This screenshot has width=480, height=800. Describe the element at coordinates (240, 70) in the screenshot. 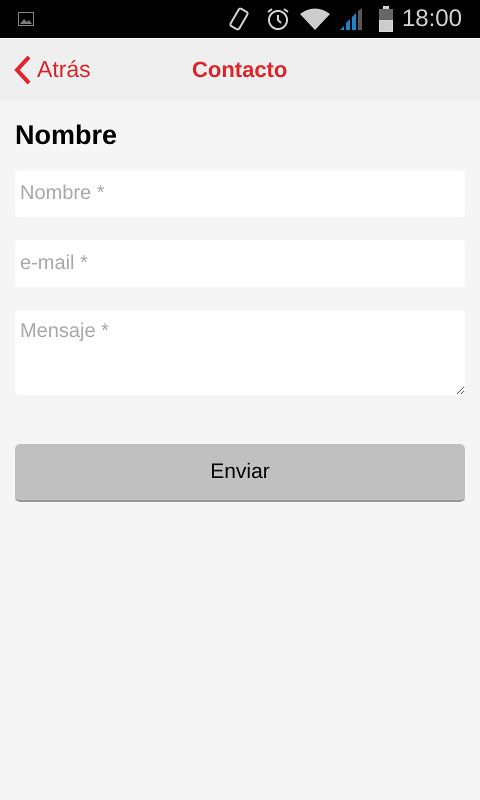

I see `screen-title: Contacto` at that location.